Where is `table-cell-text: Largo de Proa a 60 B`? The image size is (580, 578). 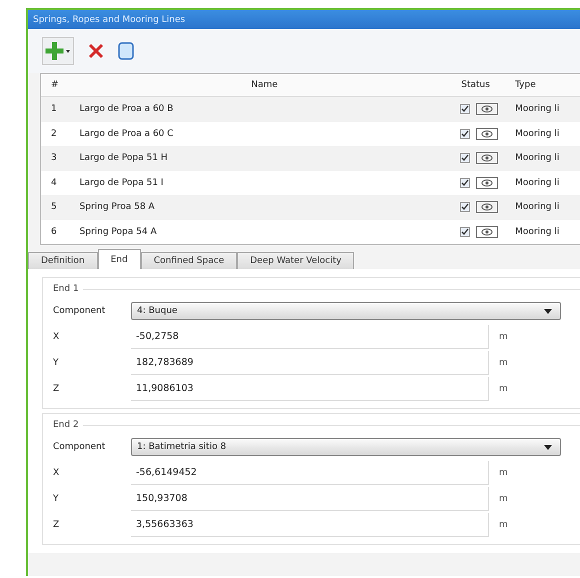 table-cell-text: Largo de Proa a 60 B is located at coordinates (126, 109).